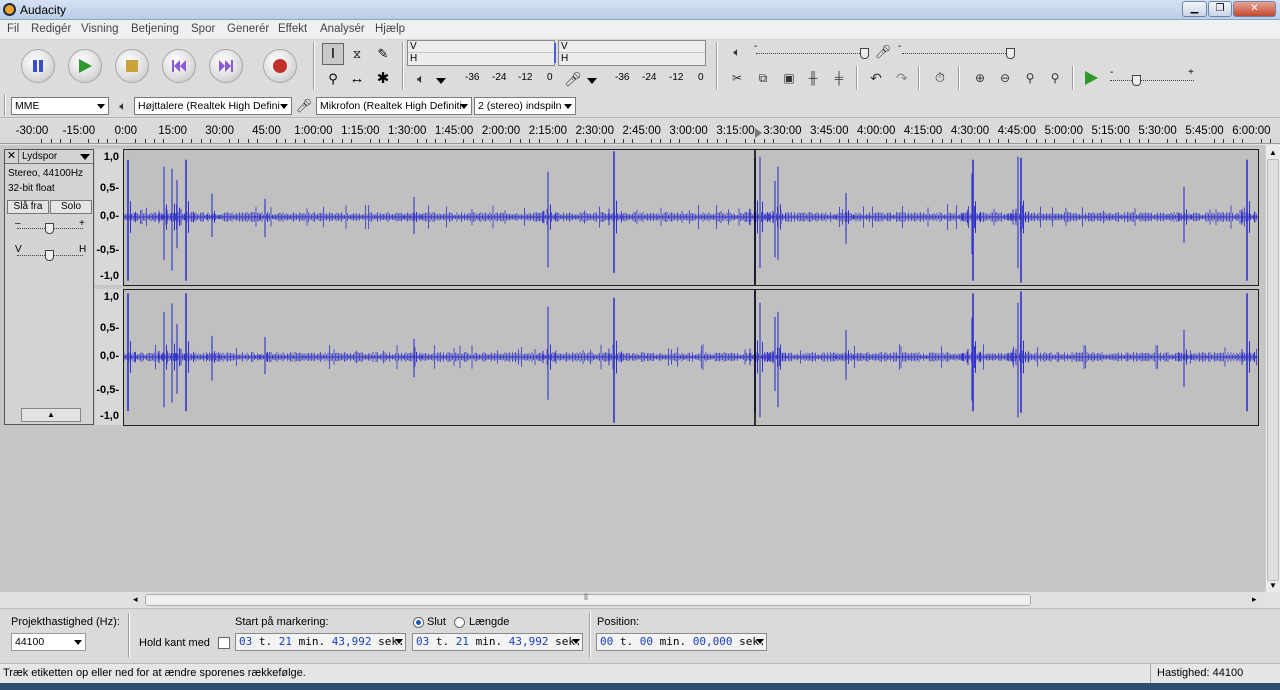 This screenshot has width=1280, height=690. Describe the element at coordinates (811, 53) in the screenshot. I see `output-volume-slider` at that location.